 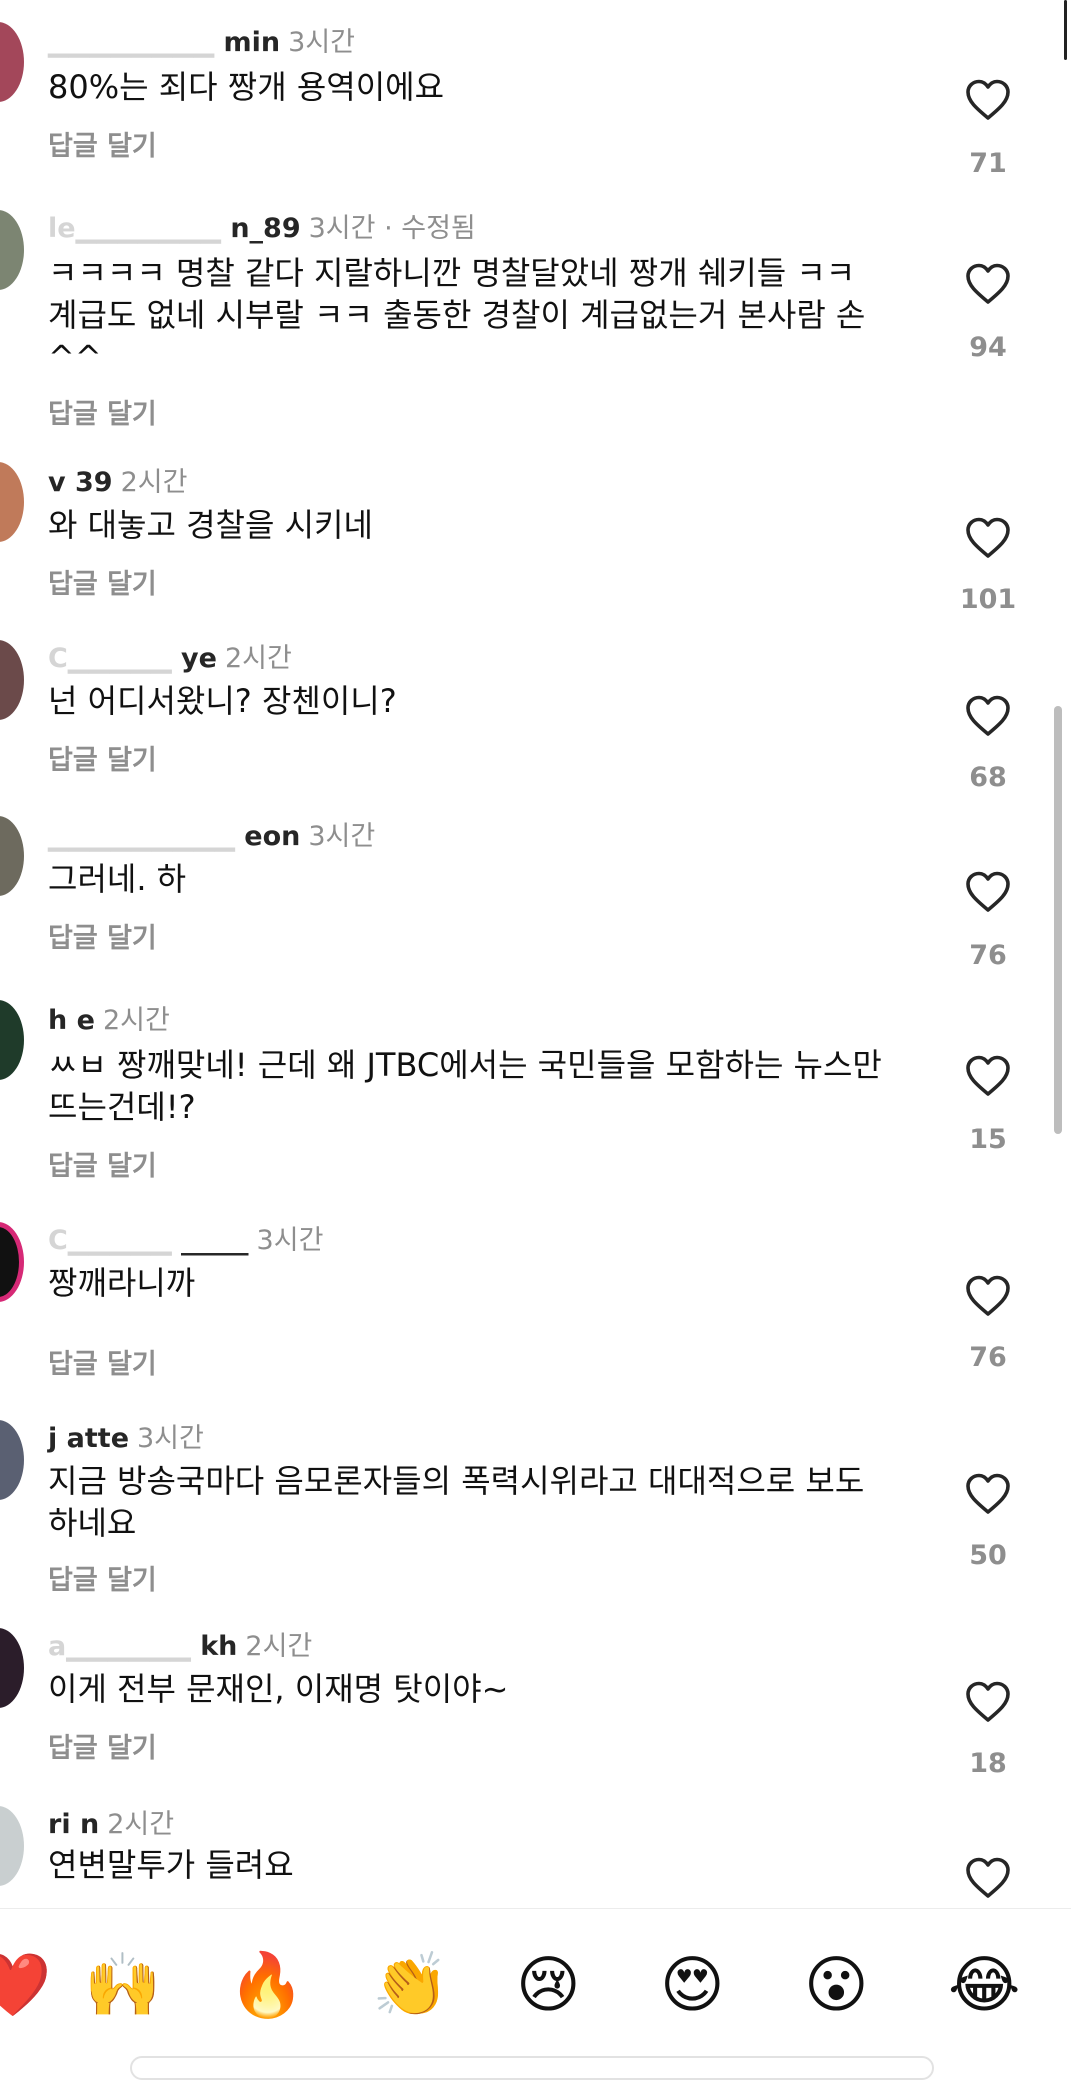 I want to click on username: n_89, so click(x=265, y=228).